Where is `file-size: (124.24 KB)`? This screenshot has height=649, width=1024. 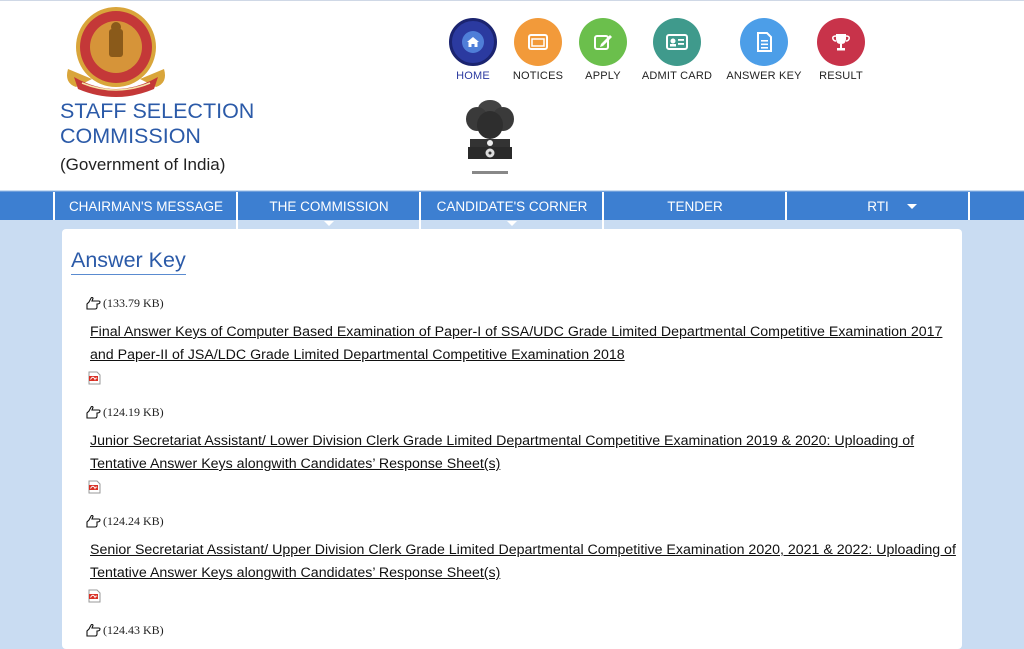
file-size: (124.24 KB) is located at coordinates (133, 520).